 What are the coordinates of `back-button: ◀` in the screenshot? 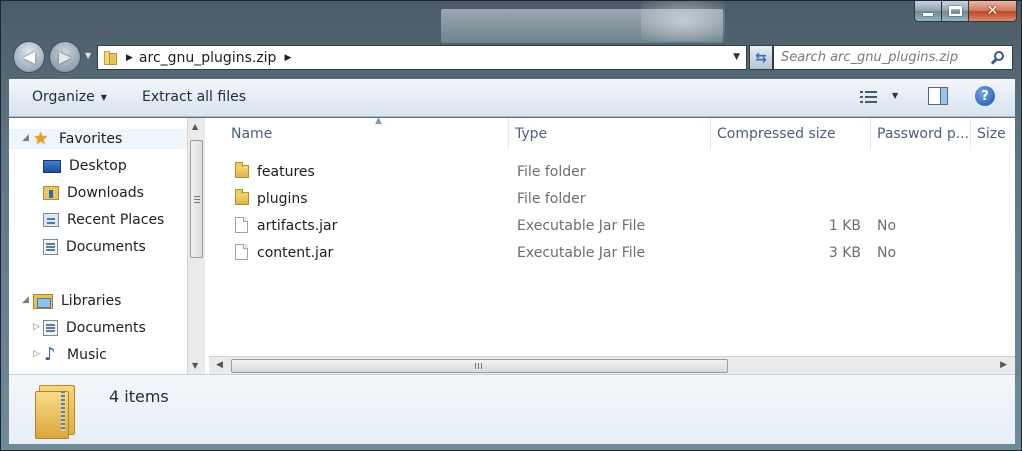 It's located at (29, 57).